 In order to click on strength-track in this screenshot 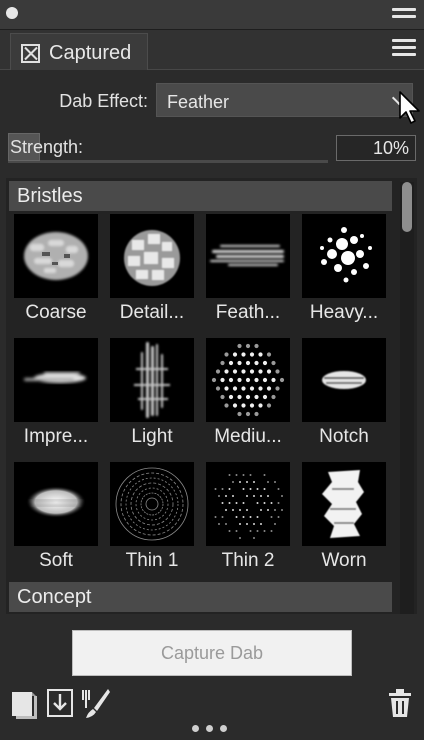, I will do `click(168, 161)`.